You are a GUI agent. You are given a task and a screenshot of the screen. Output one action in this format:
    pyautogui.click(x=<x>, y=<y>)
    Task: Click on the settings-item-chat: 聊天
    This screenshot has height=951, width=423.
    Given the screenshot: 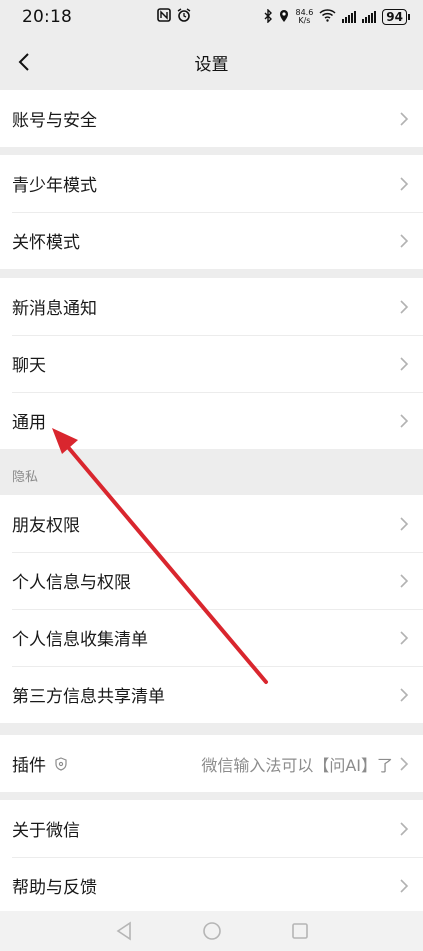 What is the action you would take?
    pyautogui.click(x=211, y=363)
    